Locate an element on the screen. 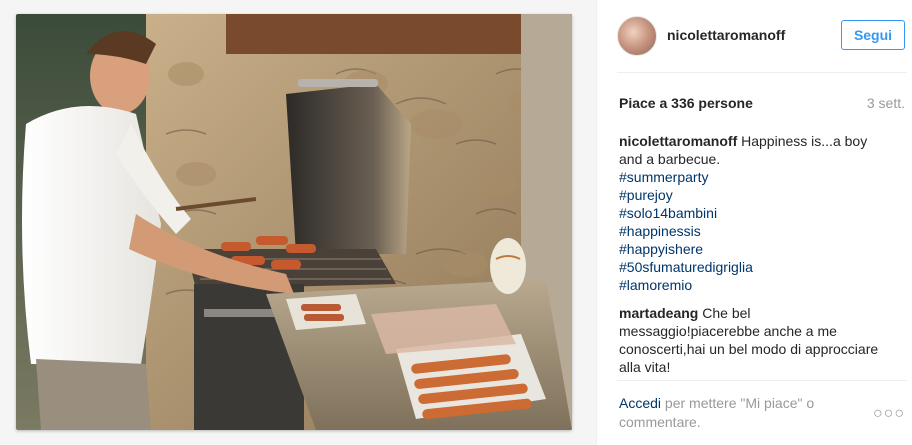  follow-button: Segui is located at coordinates (873, 35).